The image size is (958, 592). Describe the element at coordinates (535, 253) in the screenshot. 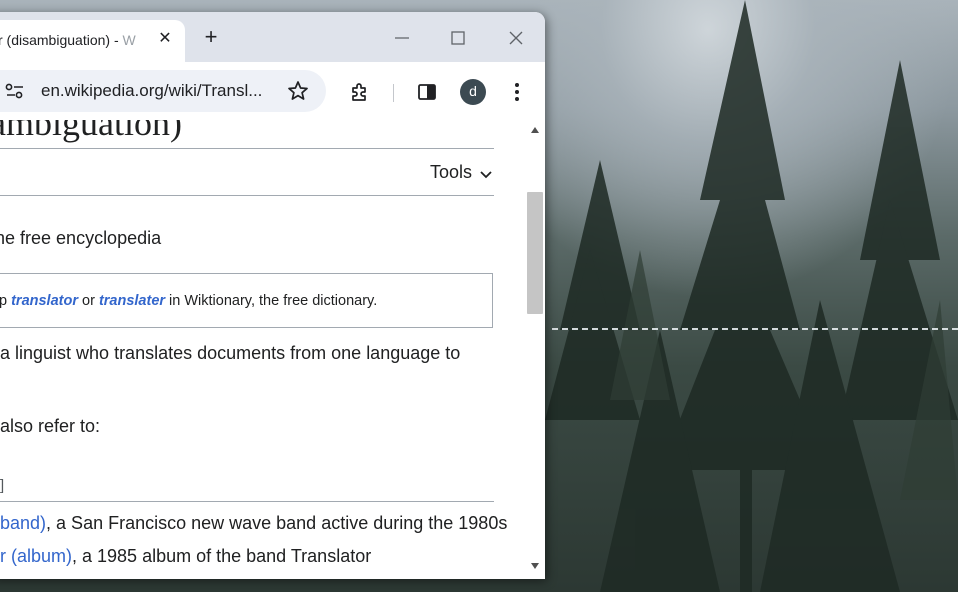

I see `scrollbar-thumb` at that location.